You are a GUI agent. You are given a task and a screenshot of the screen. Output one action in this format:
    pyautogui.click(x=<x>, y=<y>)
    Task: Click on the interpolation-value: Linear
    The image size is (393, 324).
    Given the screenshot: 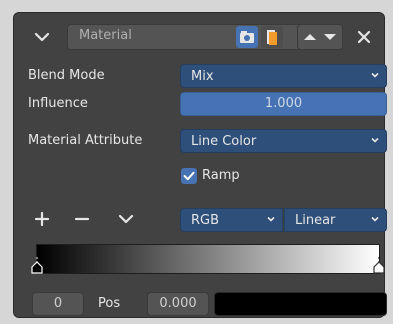 What is the action you would take?
    pyautogui.click(x=315, y=220)
    